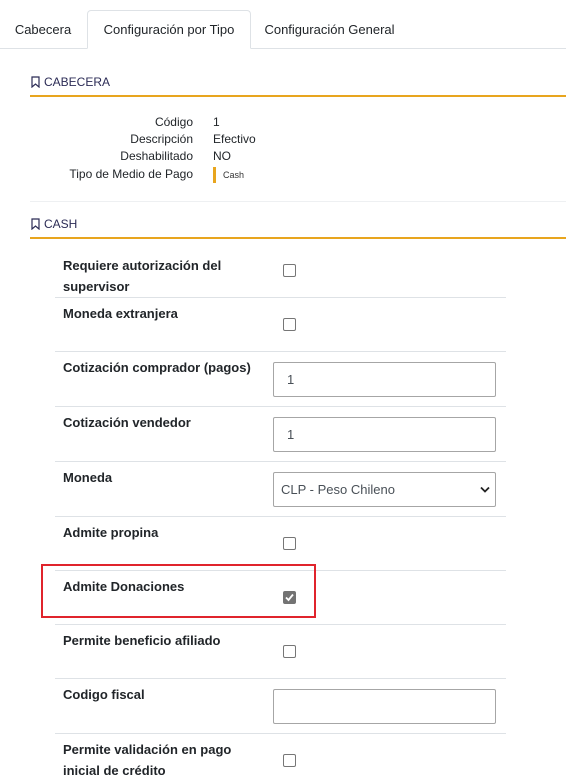 The width and height of the screenshot is (566, 781). I want to click on cotizacion-comprador-label: Cotización comprador (pagos), so click(157, 367).